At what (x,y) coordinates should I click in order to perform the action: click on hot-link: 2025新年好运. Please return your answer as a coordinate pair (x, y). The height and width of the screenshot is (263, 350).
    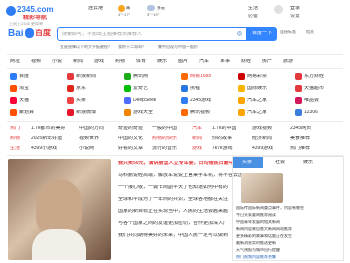
    Looking at the image, I should click on (46, 138).